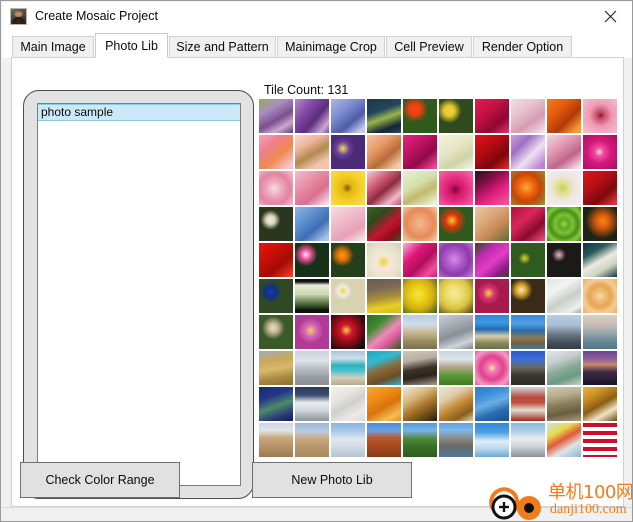 Image resolution: width=633 pixels, height=522 pixels. I want to click on tile-thumbnail-mixed-bouquet-autumn, so click(528, 296).